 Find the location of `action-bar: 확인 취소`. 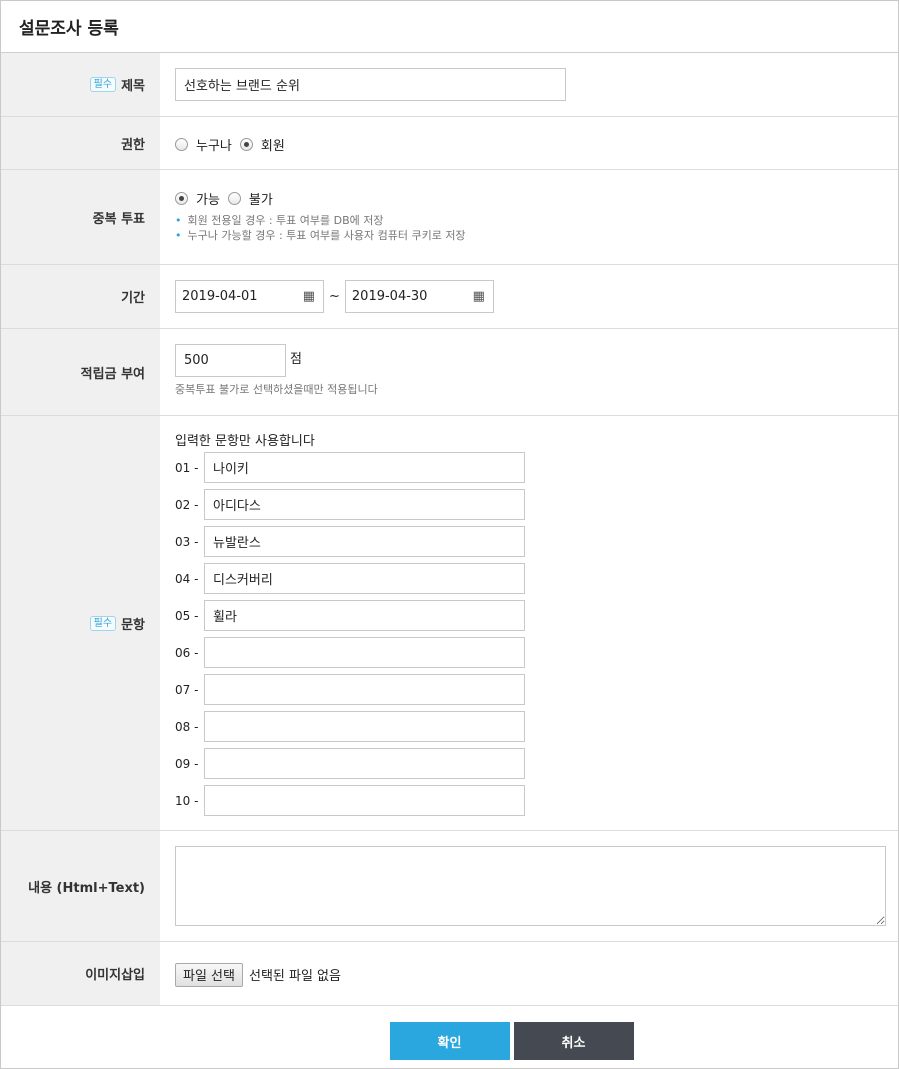

action-bar: 확인 취소 is located at coordinates (449, 1033).